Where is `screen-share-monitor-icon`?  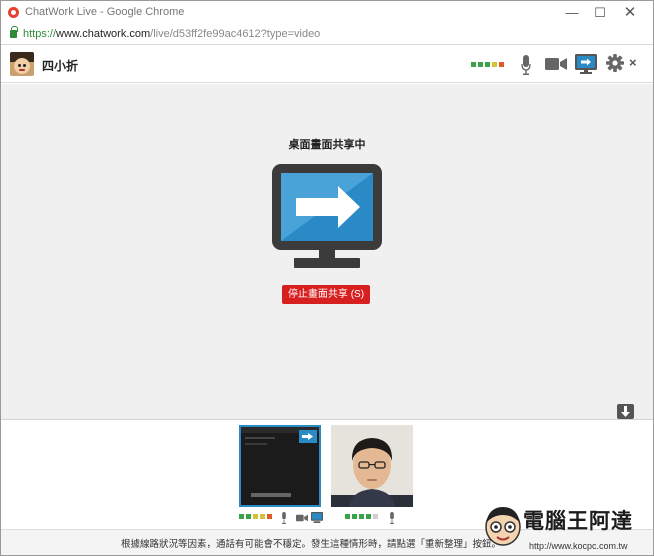
screen-share-monitor-icon is located at coordinates (327, 216).